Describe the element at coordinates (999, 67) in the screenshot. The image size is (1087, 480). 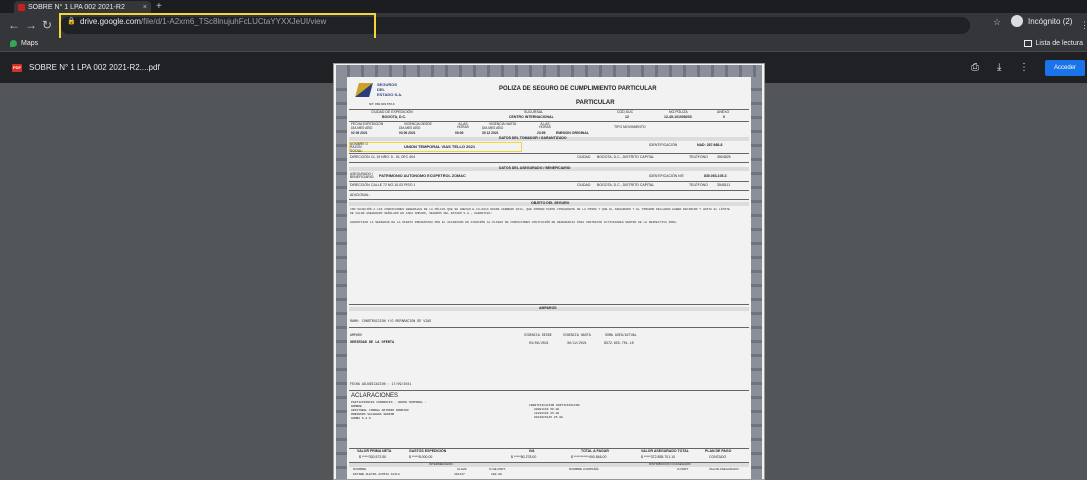
I see `download-icon: ⤓` at that location.